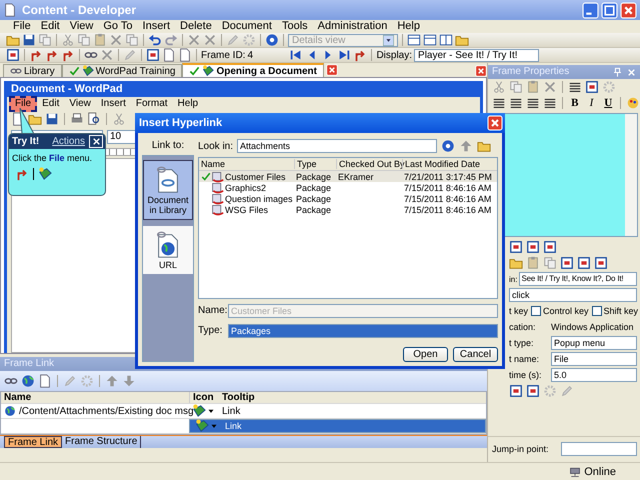 The image size is (640, 480). Describe the element at coordinates (590, 10) in the screenshot. I see `minimize-icon` at that location.